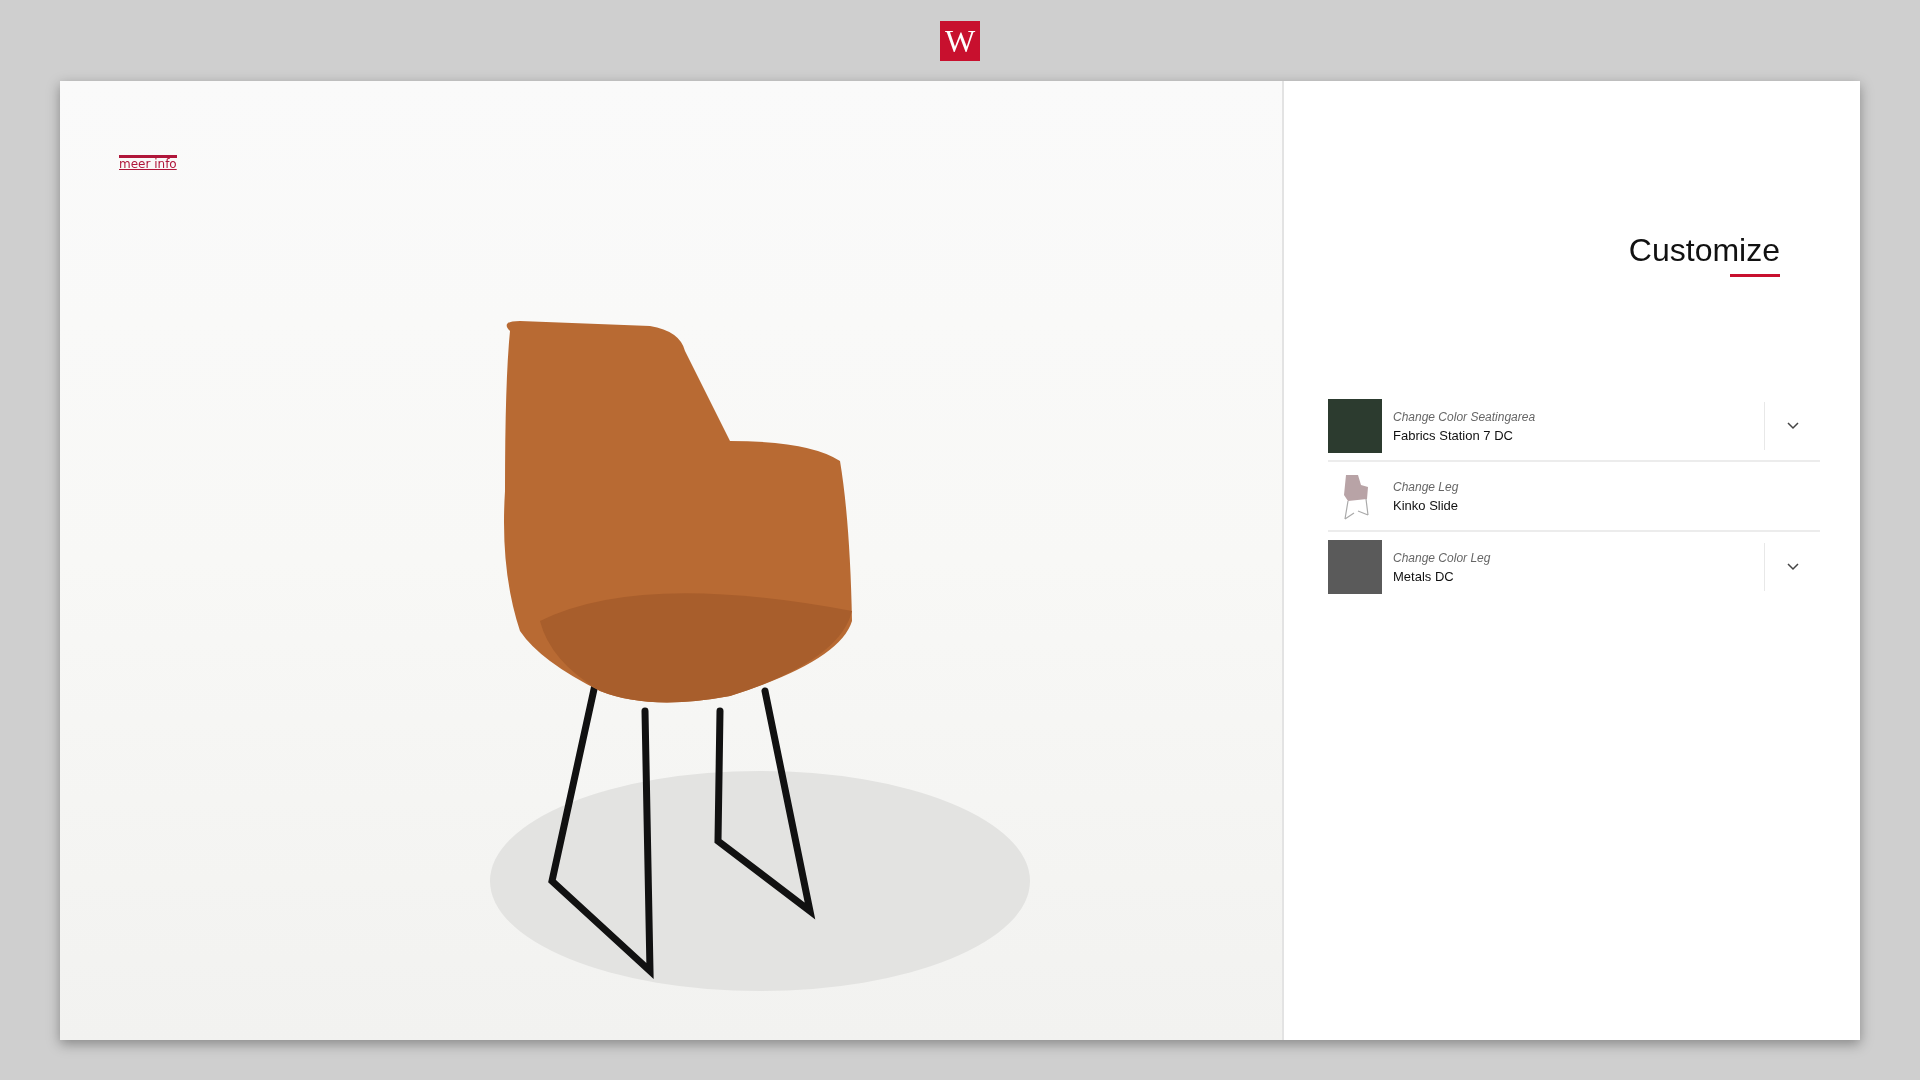 Image resolution: width=1920 pixels, height=1080 pixels. I want to click on logo: W, so click(960, 41).